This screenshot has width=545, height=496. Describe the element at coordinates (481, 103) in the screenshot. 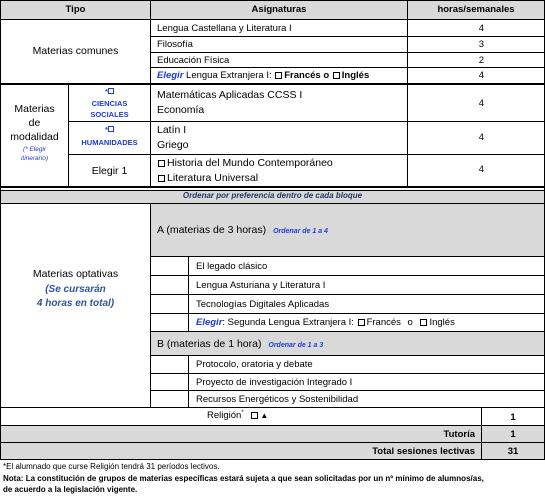

I see `ciencias-hours: 4` at that location.